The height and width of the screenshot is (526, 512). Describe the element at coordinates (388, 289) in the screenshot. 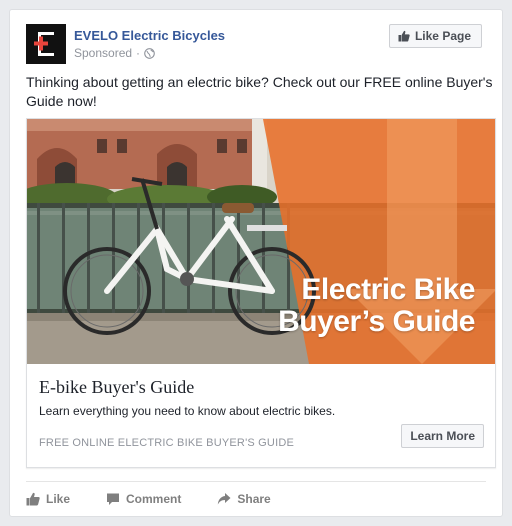

I see `image-headline-line1: Electric Bike` at that location.